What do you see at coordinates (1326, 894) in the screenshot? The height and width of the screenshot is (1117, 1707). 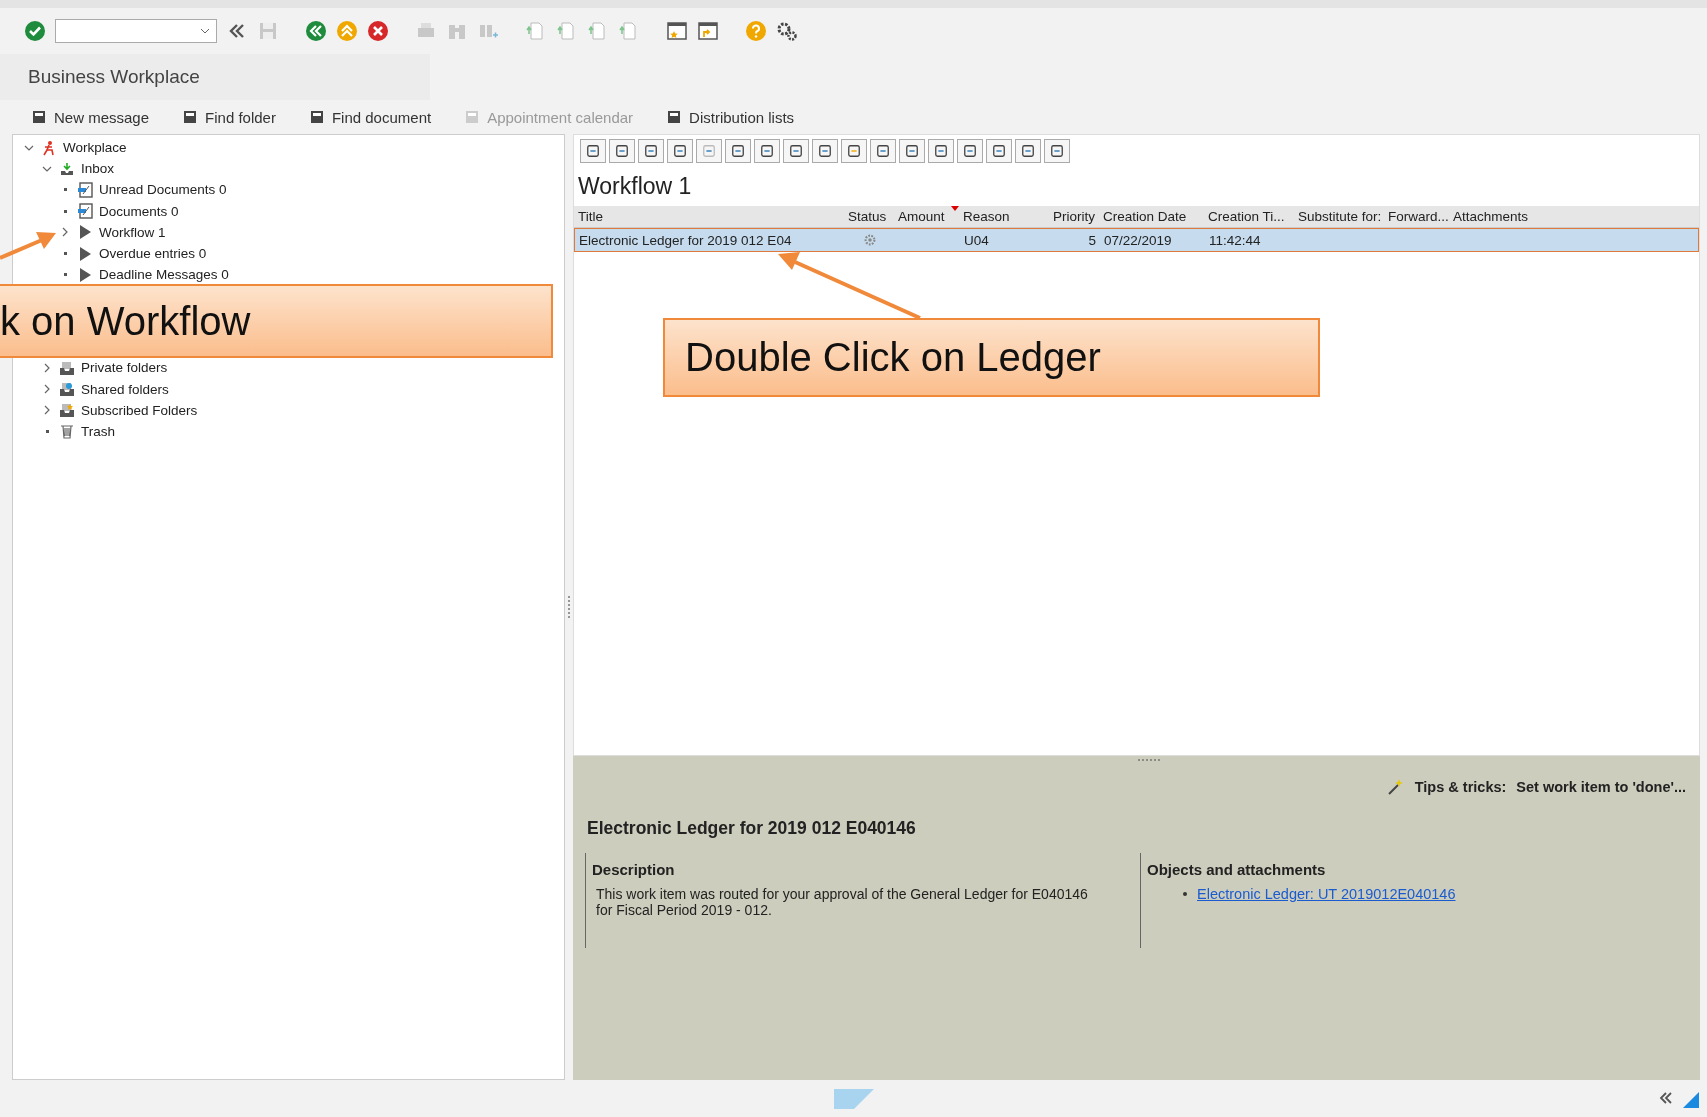 I see `attachment-link: Electronic Ledger: UT 2019012E040146` at bounding box center [1326, 894].